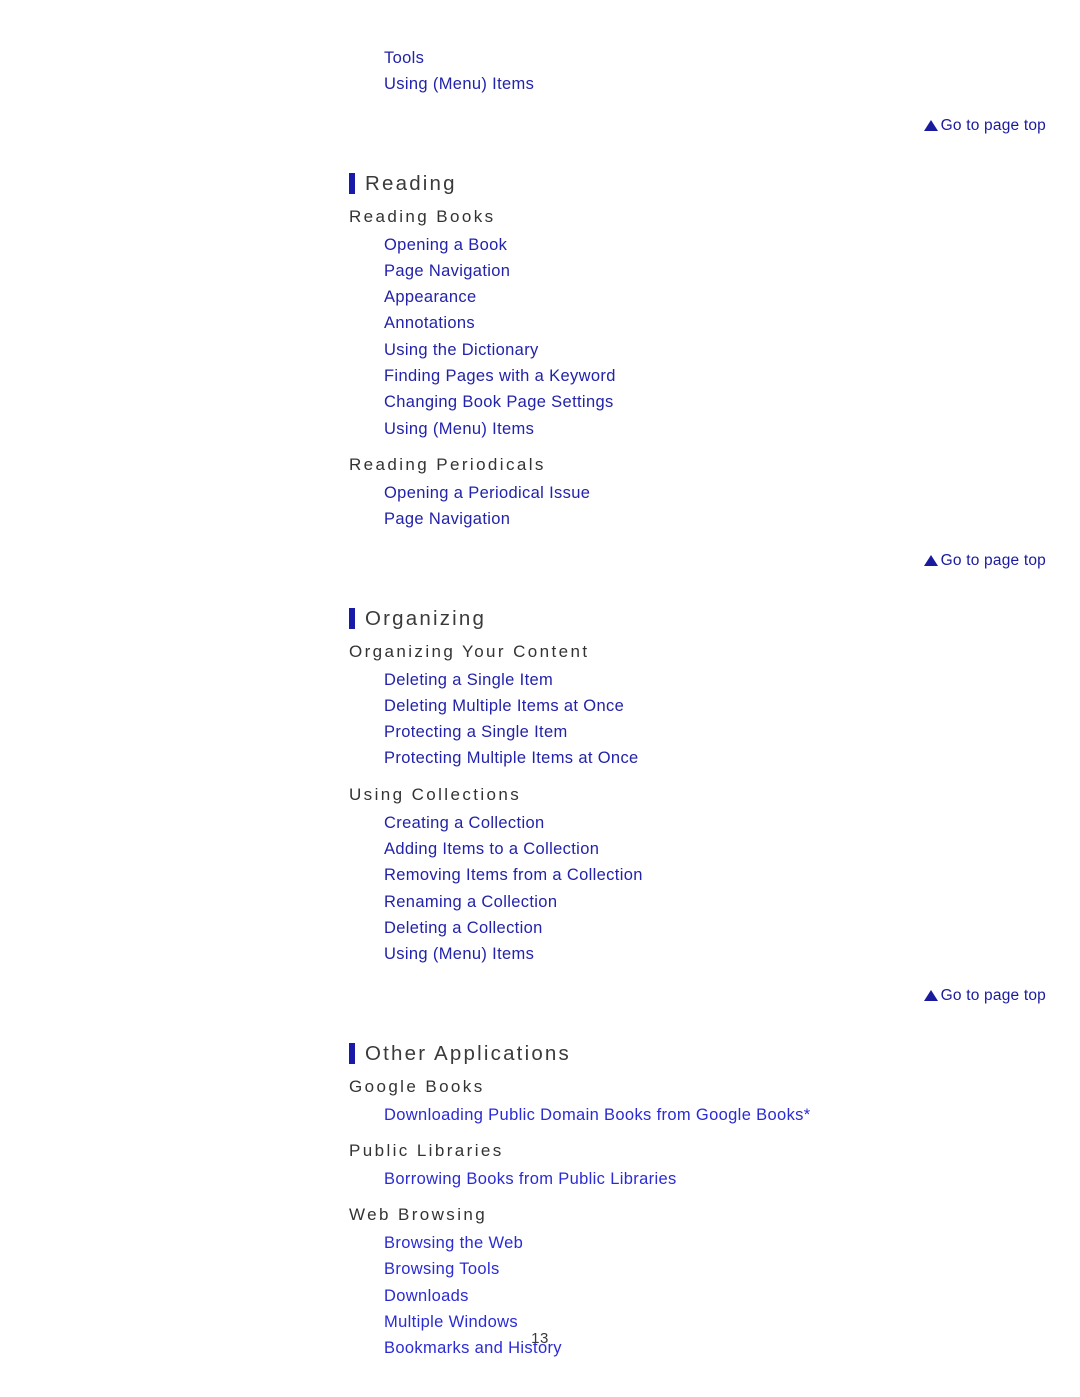 The image size is (1080, 1397). Describe the element at coordinates (715, 350) in the screenshot. I see `toc-link: Using the Dictionary` at that location.